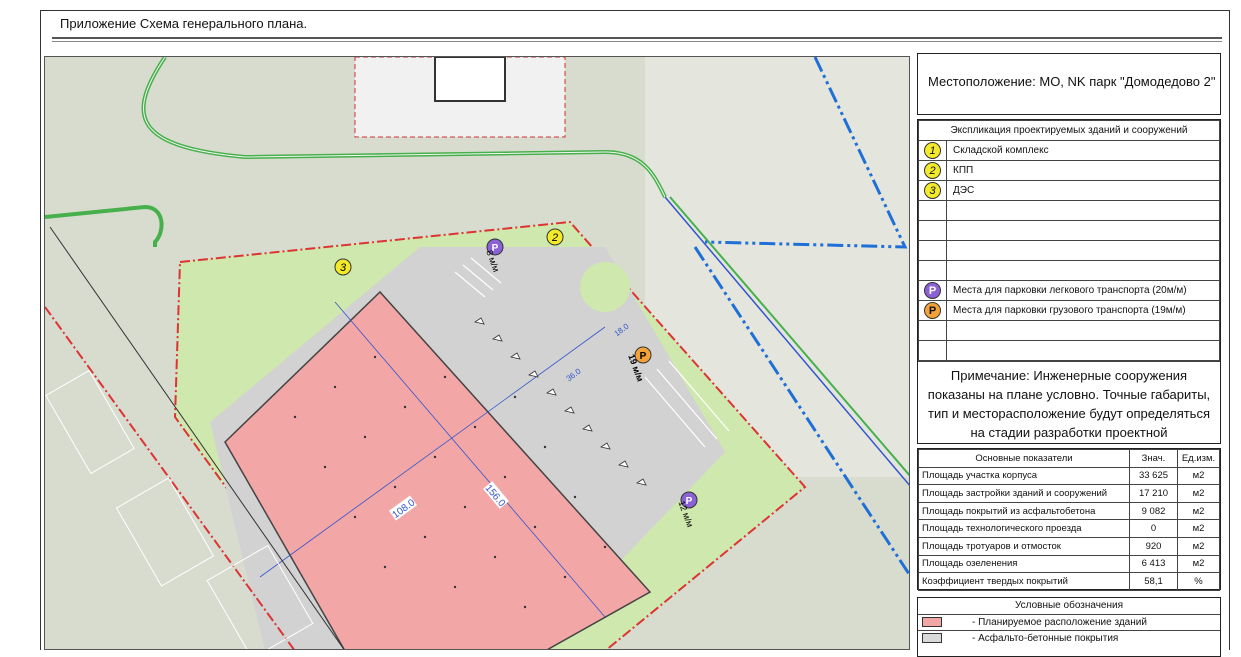 This screenshot has height=657, width=1241. Describe the element at coordinates (1083, 150) in the screenshot. I see `explication-item-label: Складской комплекс` at that location.